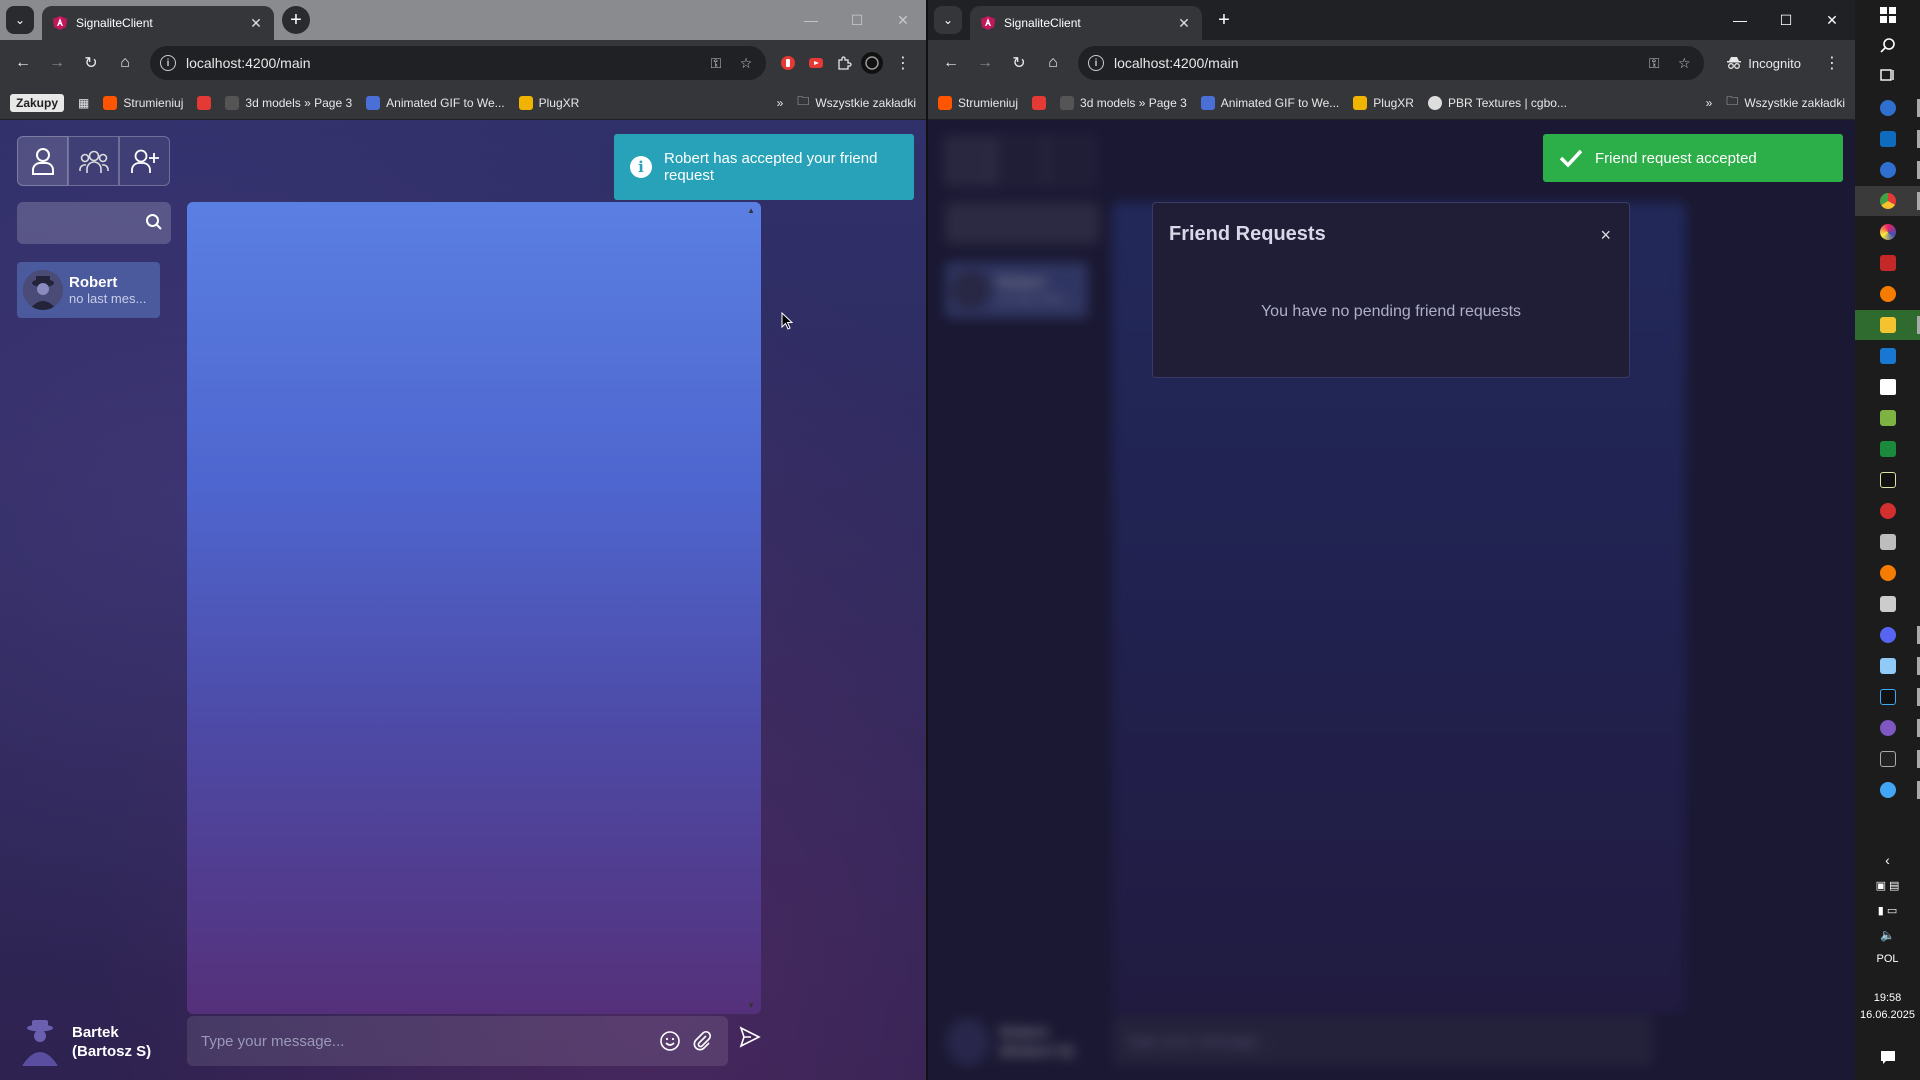 Image resolution: width=1920 pixels, height=1080 pixels. I want to click on success-toast: Friend request accepted, so click(1693, 158).